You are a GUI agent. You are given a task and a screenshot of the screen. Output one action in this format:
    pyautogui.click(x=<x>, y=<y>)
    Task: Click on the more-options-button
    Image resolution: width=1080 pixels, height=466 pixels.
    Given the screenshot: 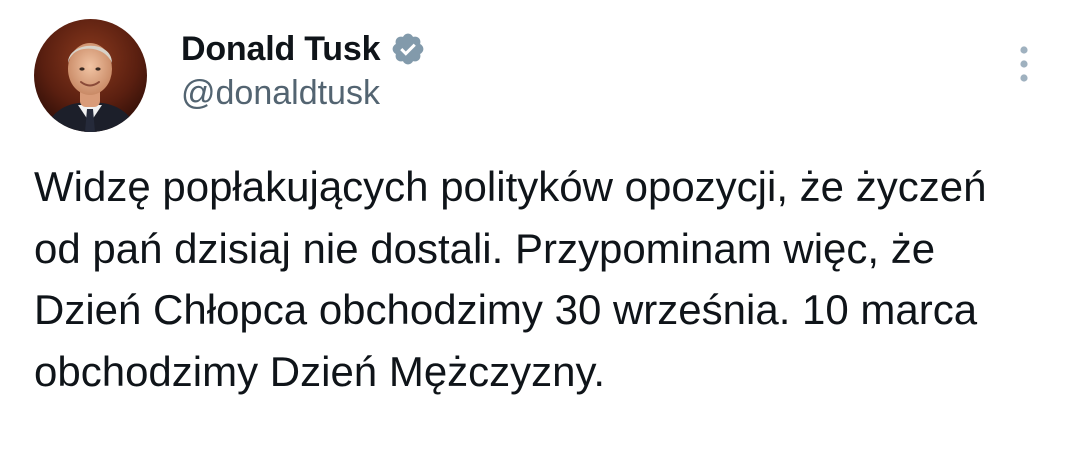 What is the action you would take?
    pyautogui.click(x=1024, y=65)
    